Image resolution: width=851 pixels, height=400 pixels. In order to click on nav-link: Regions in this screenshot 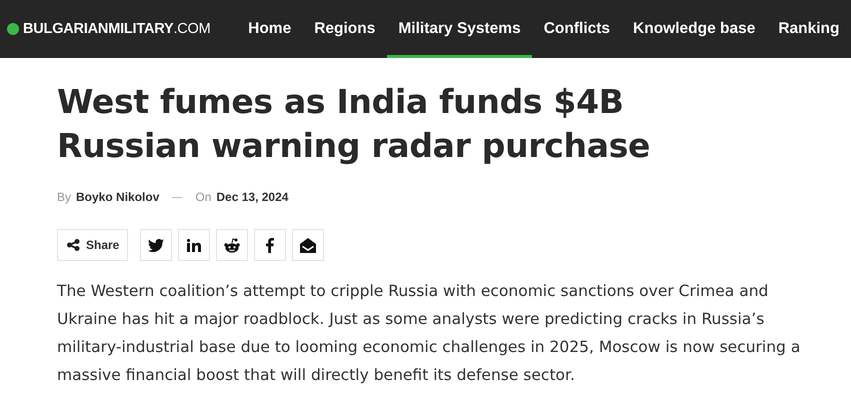, I will do `click(344, 29)`.